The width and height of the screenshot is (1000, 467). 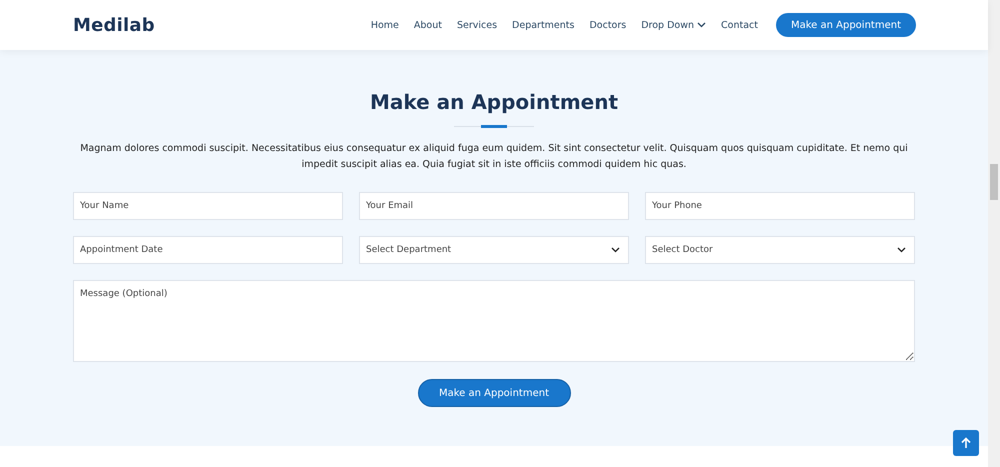 I want to click on section-title: Make an Appointment, so click(x=494, y=102).